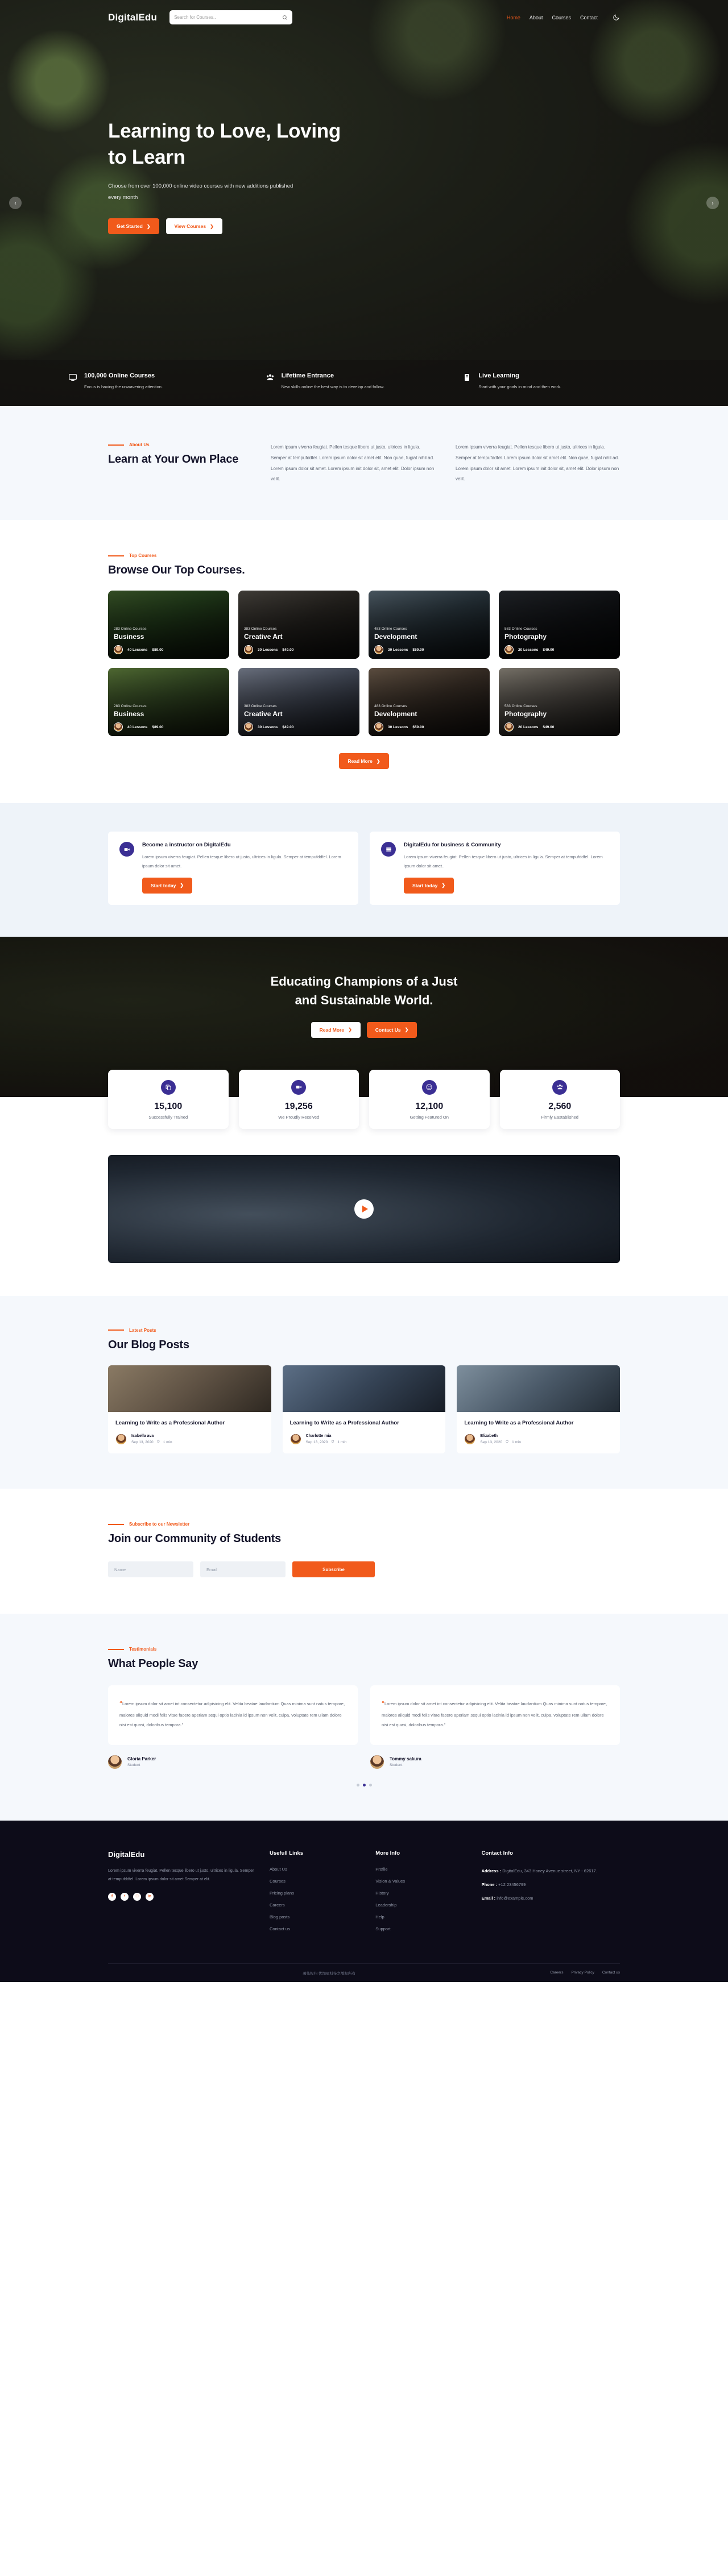  I want to click on nav-item-contact: Contact, so click(589, 17).